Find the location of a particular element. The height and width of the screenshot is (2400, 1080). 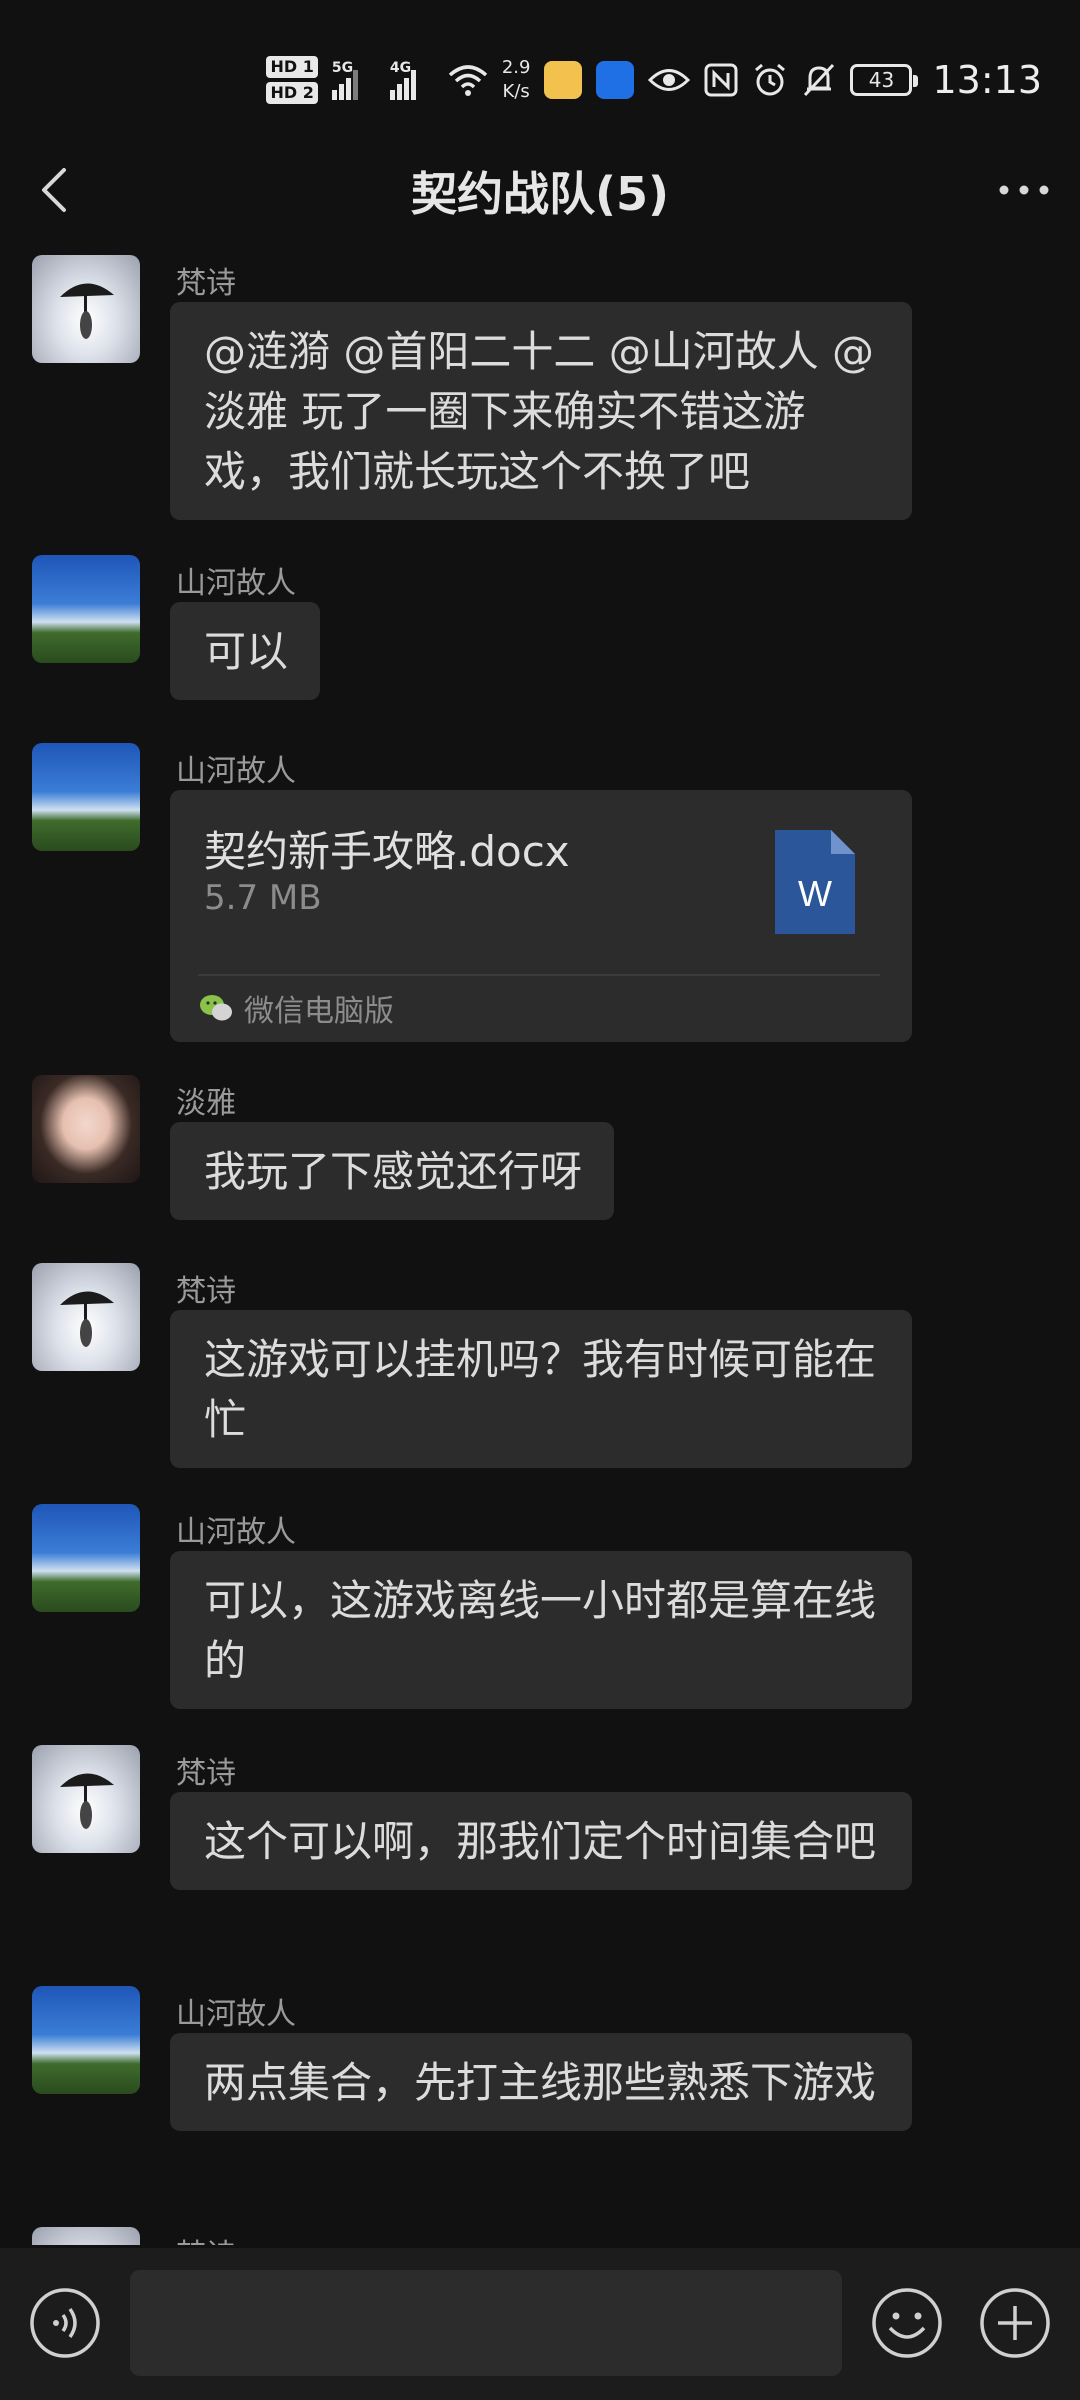

message-bubble: 这个可以啊，那我们定个时间集合吧 is located at coordinates (541, 1841).